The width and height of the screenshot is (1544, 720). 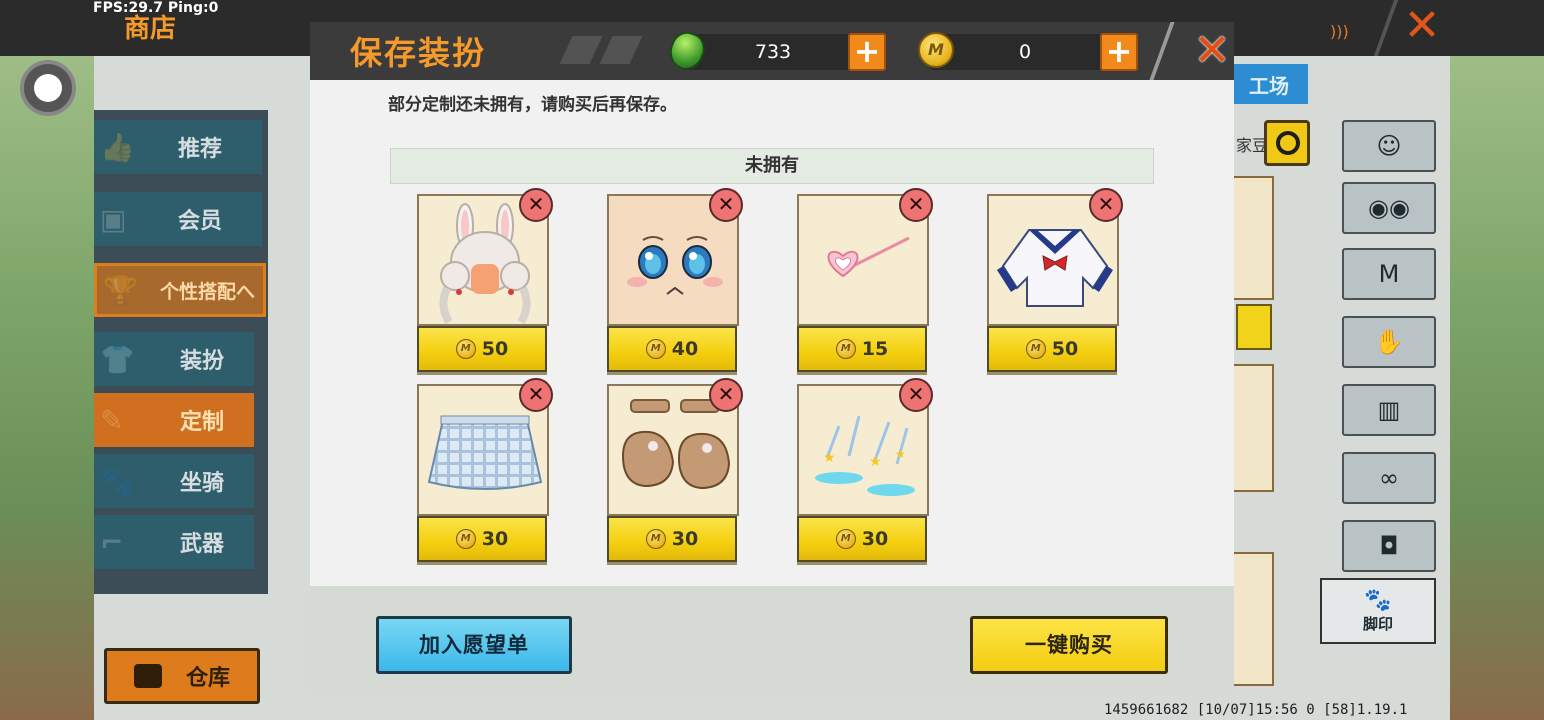 I want to click on sidebar-group-style: 🏆 个性搭配へ, so click(x=180, y=290).